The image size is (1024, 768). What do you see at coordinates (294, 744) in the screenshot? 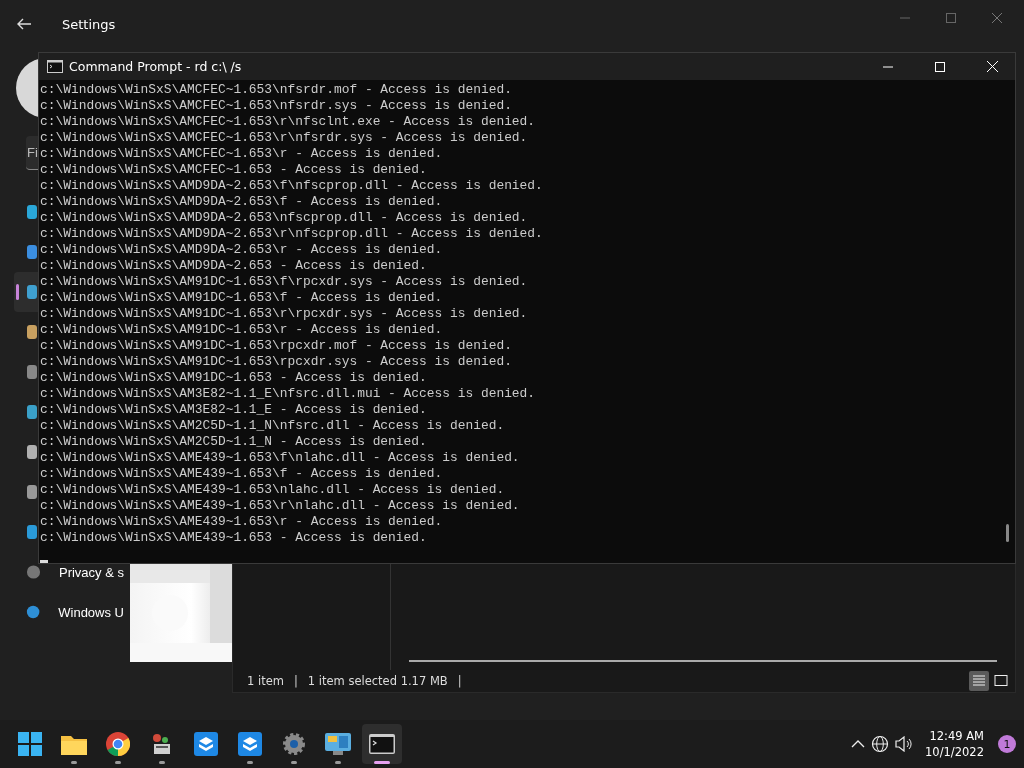
I see `gear-icon` at bounding box center [294, 744].